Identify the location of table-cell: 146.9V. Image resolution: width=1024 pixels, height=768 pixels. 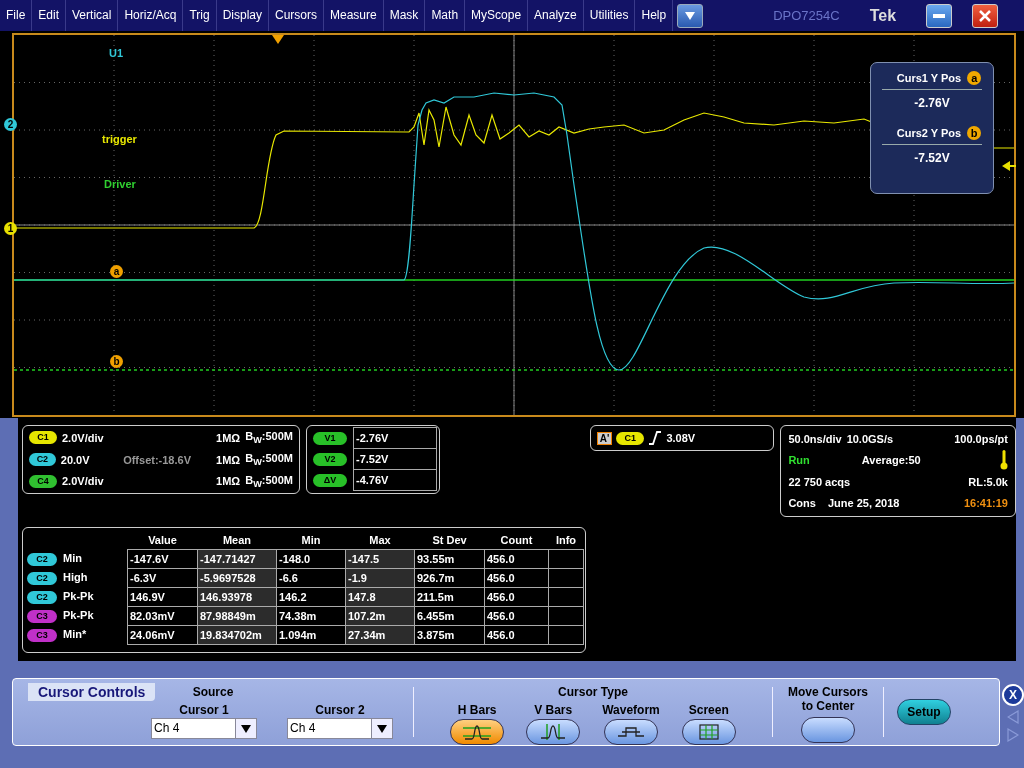
(162, 597).